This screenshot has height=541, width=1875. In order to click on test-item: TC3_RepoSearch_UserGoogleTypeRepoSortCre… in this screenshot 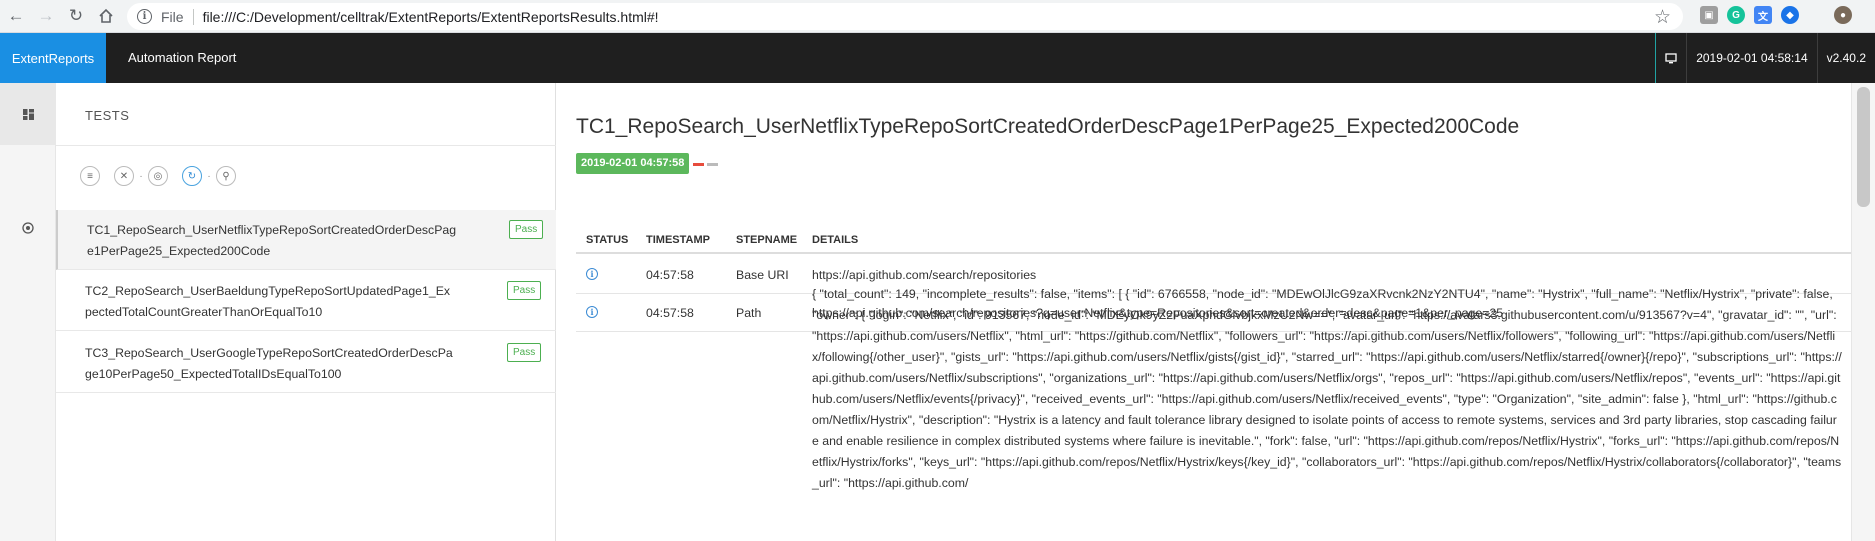, I will do `click(306, 363)`.